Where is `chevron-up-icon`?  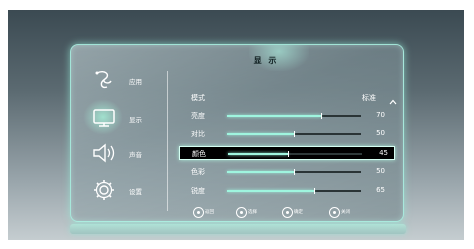
chevron-up-icon is located at coordinates (393, 98).